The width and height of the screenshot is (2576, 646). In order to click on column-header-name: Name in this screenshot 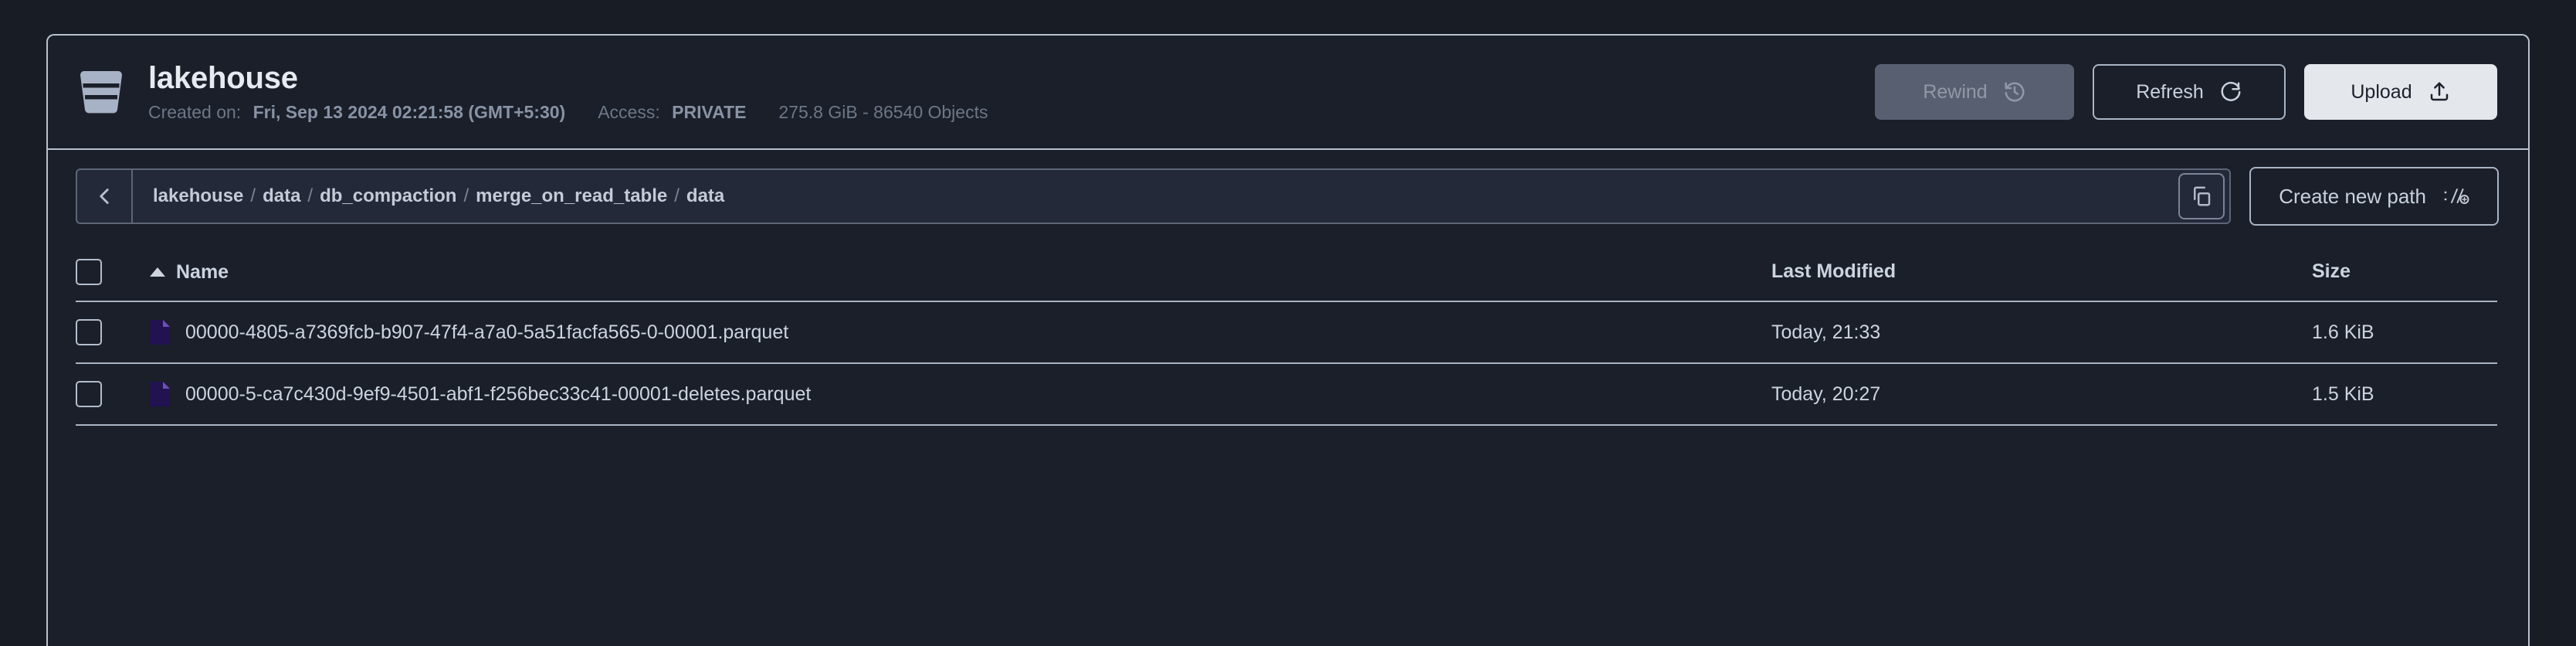, I will do `click(960, 272)`.